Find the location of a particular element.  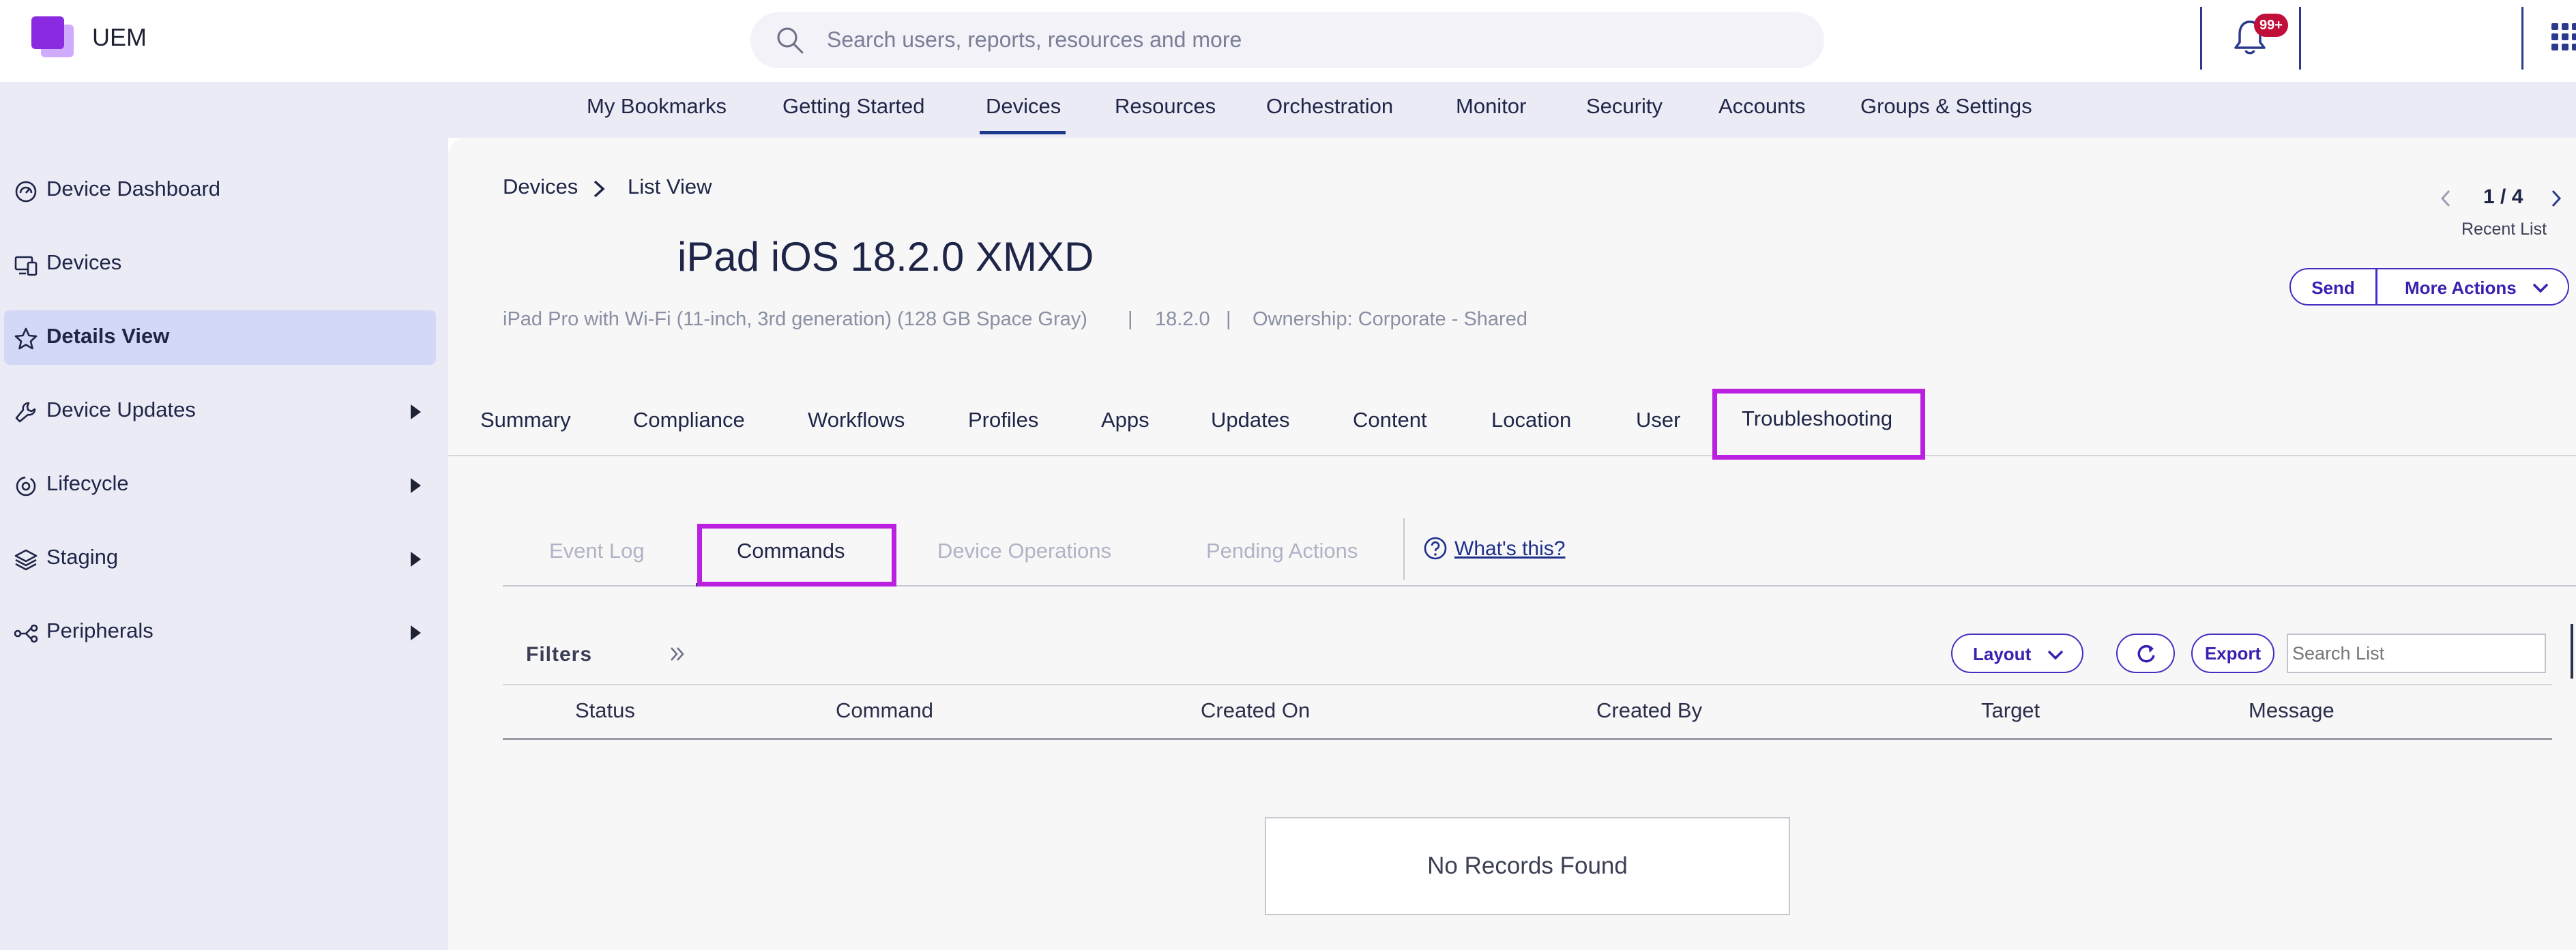

nav-resources: Resources is located at coordinates (1165, 107).